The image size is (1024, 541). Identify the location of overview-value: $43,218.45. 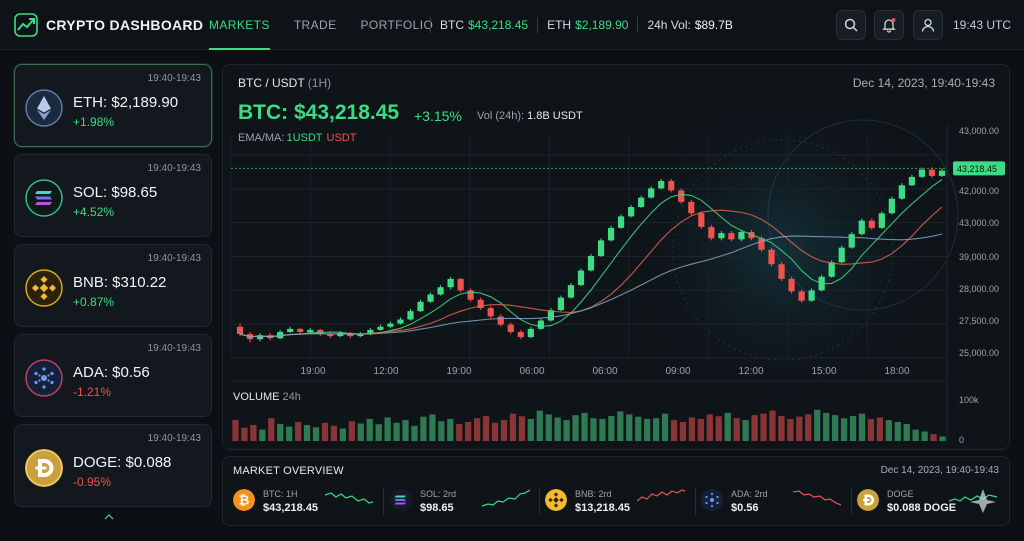
(291, 508).